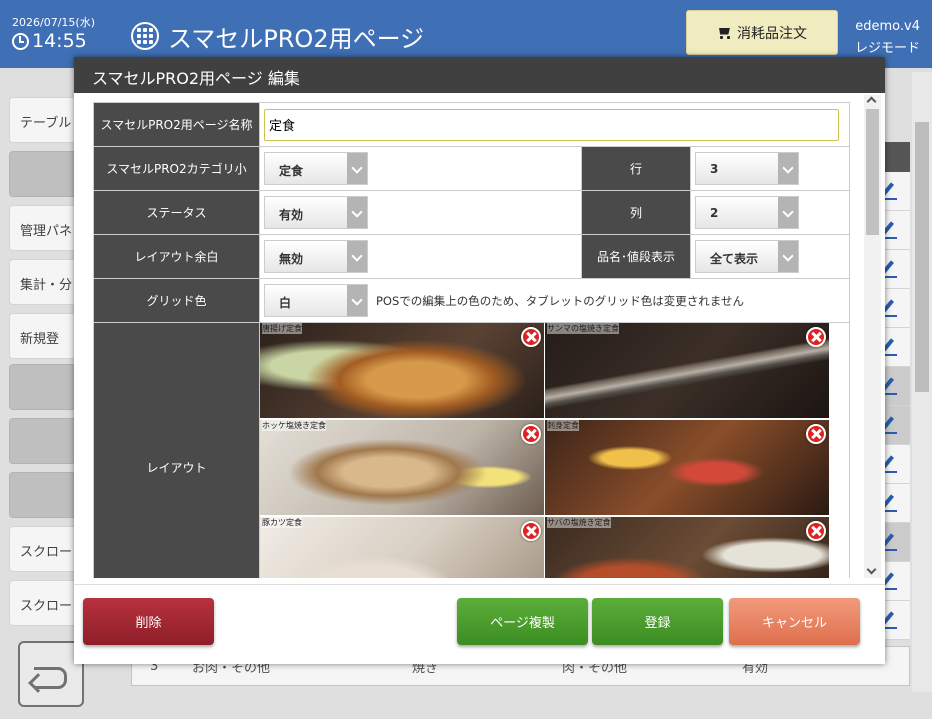 Image resolution: width=932 pixels, height=719 pixels. I want to click on category-select: 定食, so click(316, 168).